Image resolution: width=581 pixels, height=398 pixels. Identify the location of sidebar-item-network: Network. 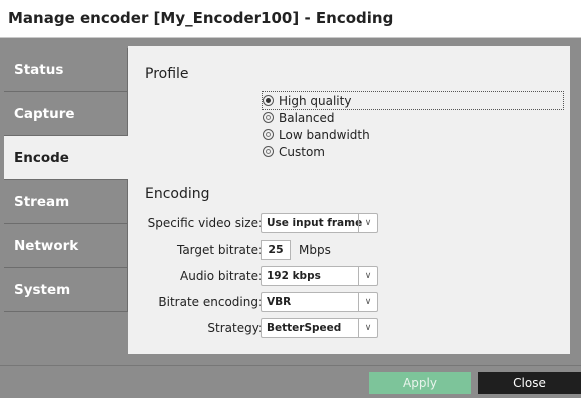
(66, 246).